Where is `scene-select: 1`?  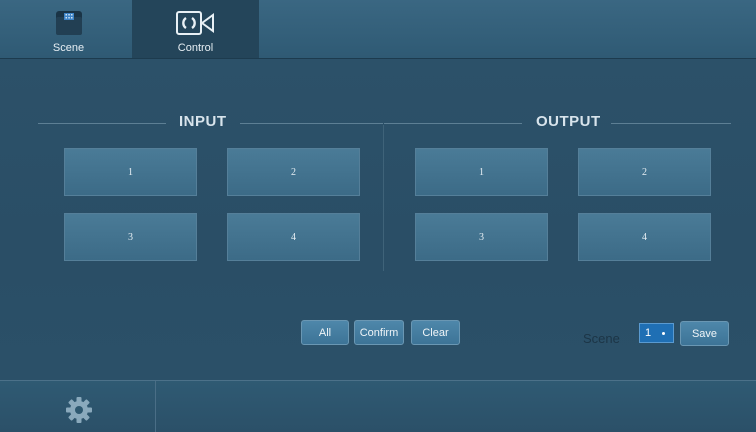
scene-select: 1 is located at coordinates (656, 333).